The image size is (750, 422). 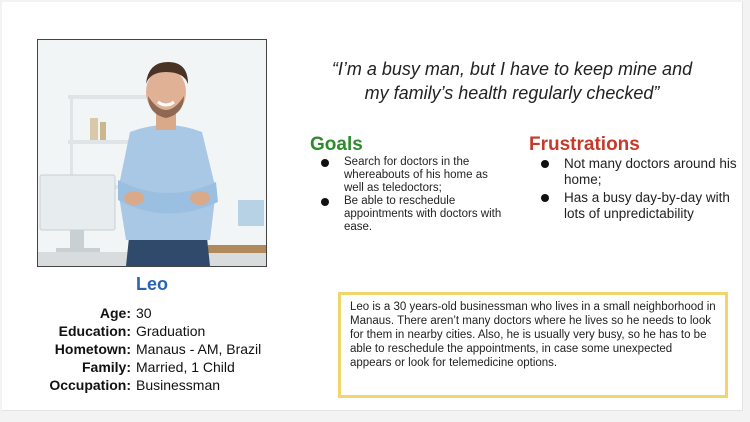 I want to click on info-label: Occupation:, so click(x=90, y=385).